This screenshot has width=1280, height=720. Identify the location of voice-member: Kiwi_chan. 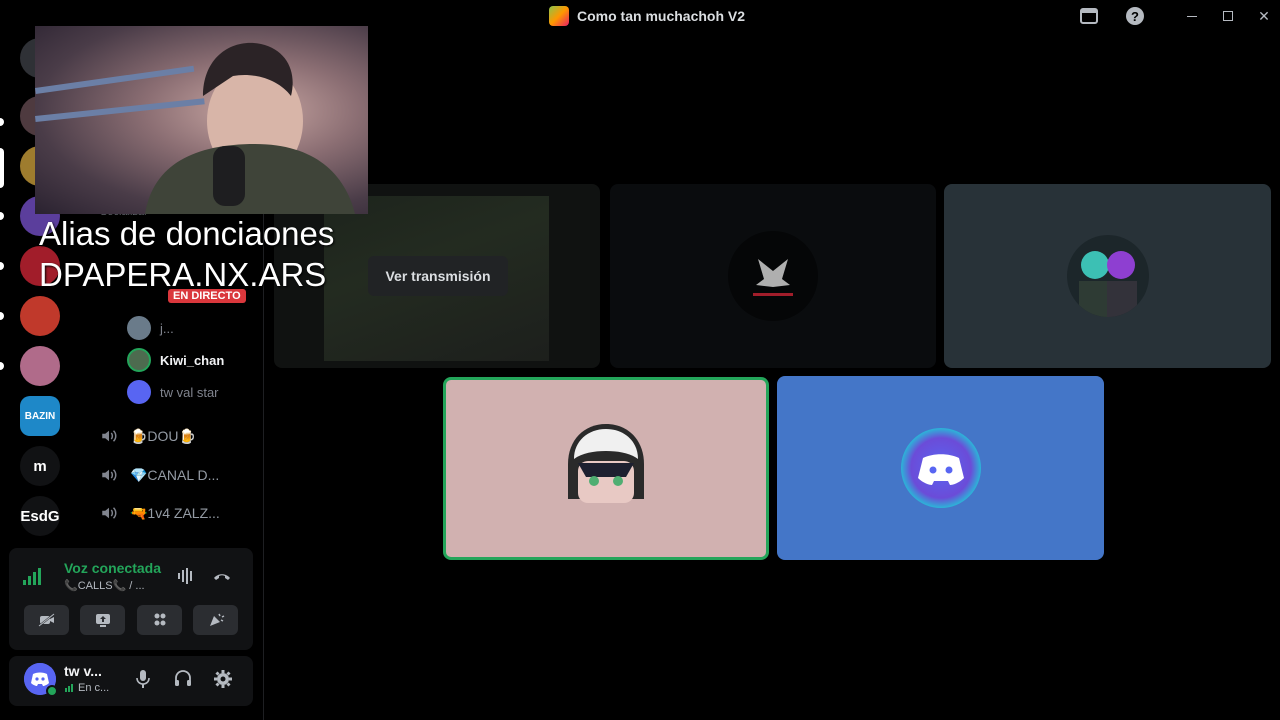
(175, 360).